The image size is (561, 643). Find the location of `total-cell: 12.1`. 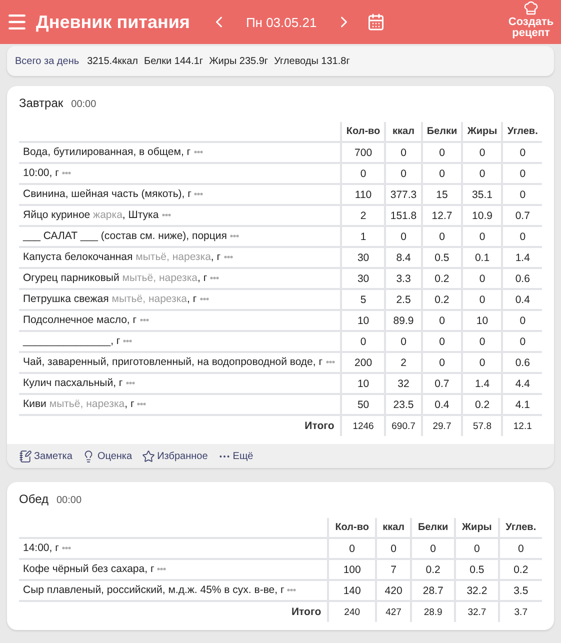

total-cell: 12.1 is located at coordinates (522, 425).